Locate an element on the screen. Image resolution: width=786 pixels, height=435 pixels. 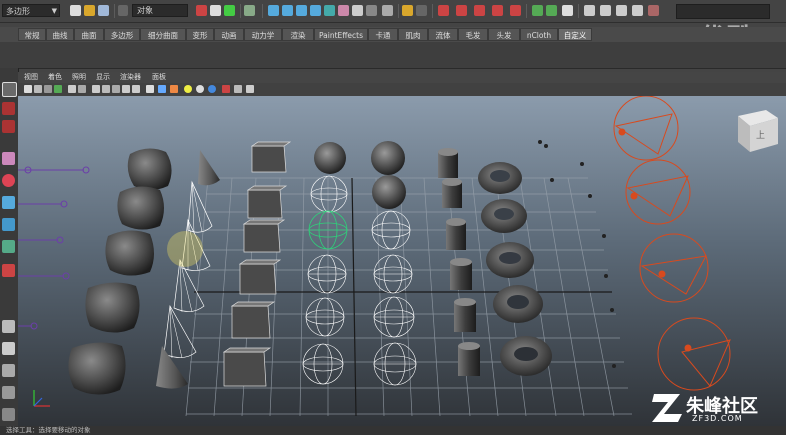
persp-graph-layout-icon is located at coordinates (8, 392).